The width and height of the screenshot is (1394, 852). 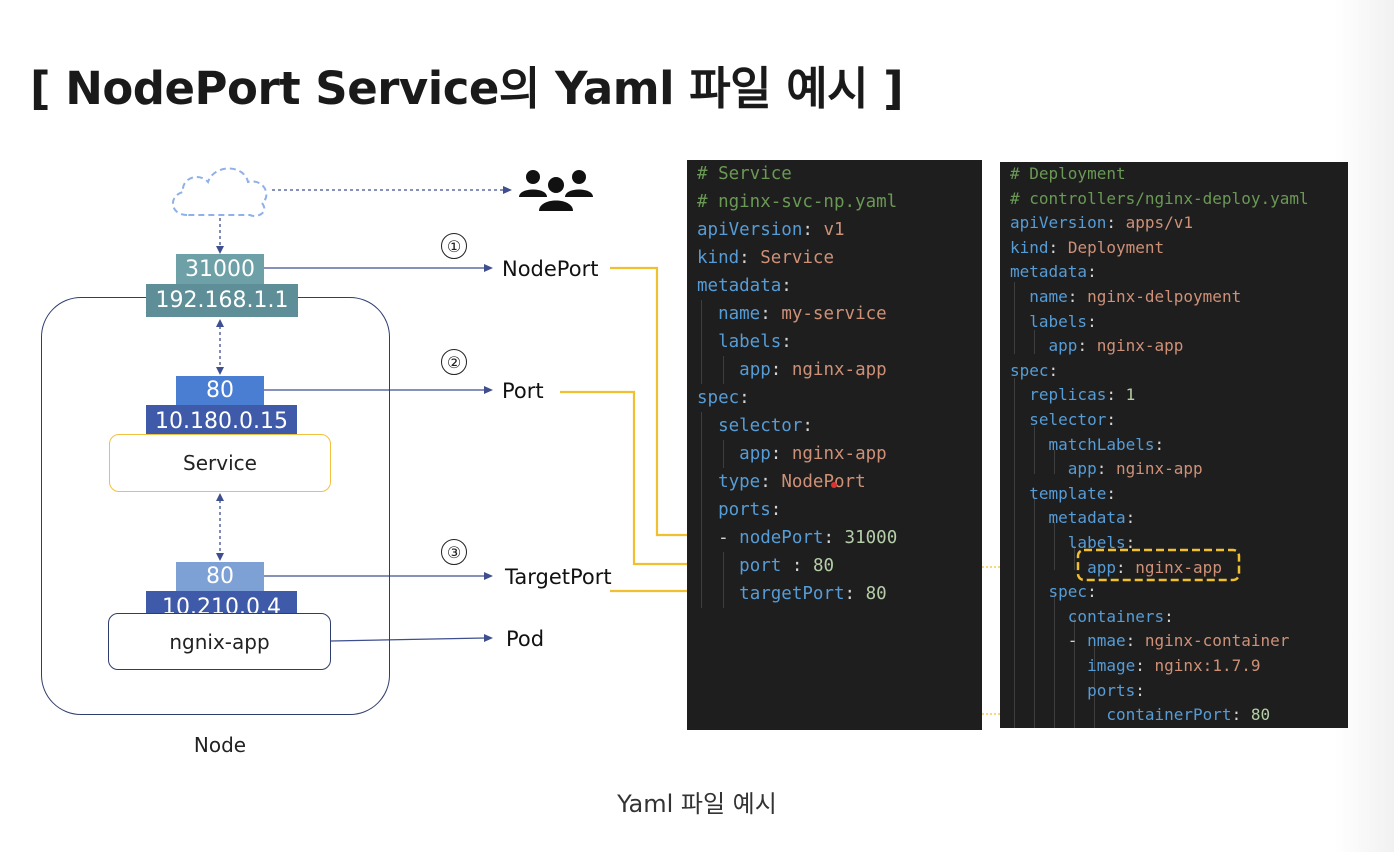 I want to click on node-label: Node, so click(x=220, y=745).